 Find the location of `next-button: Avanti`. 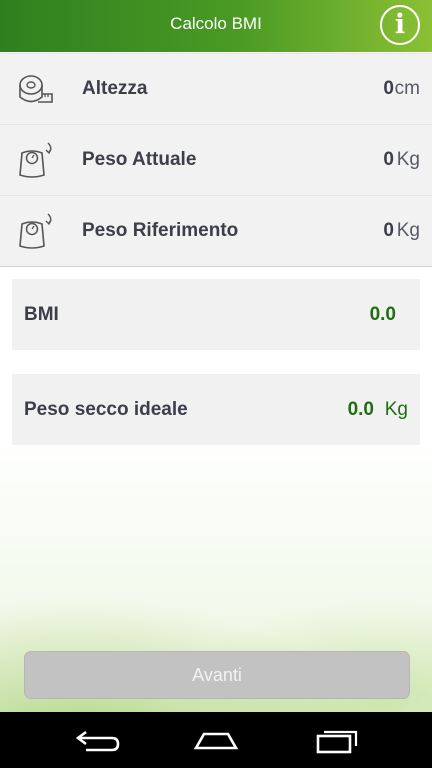

next-button: Avanti is located at coordinates (217, 675).